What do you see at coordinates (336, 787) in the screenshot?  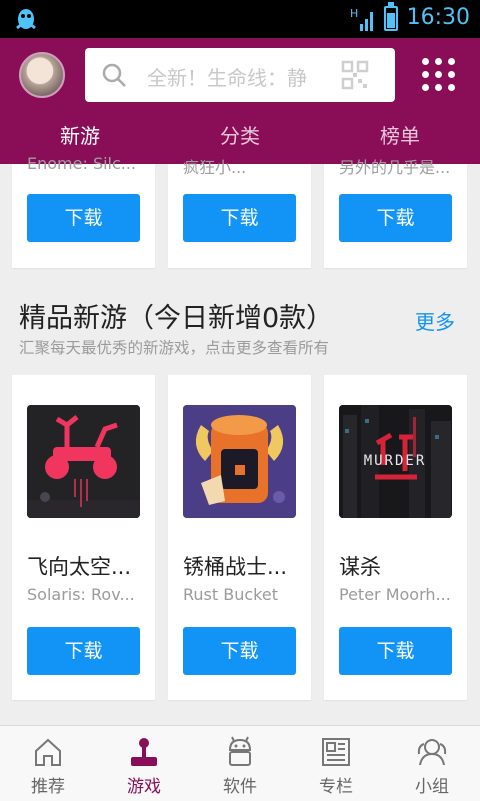 I see `nav-label: 专栏` at bounding box center [336, 787].